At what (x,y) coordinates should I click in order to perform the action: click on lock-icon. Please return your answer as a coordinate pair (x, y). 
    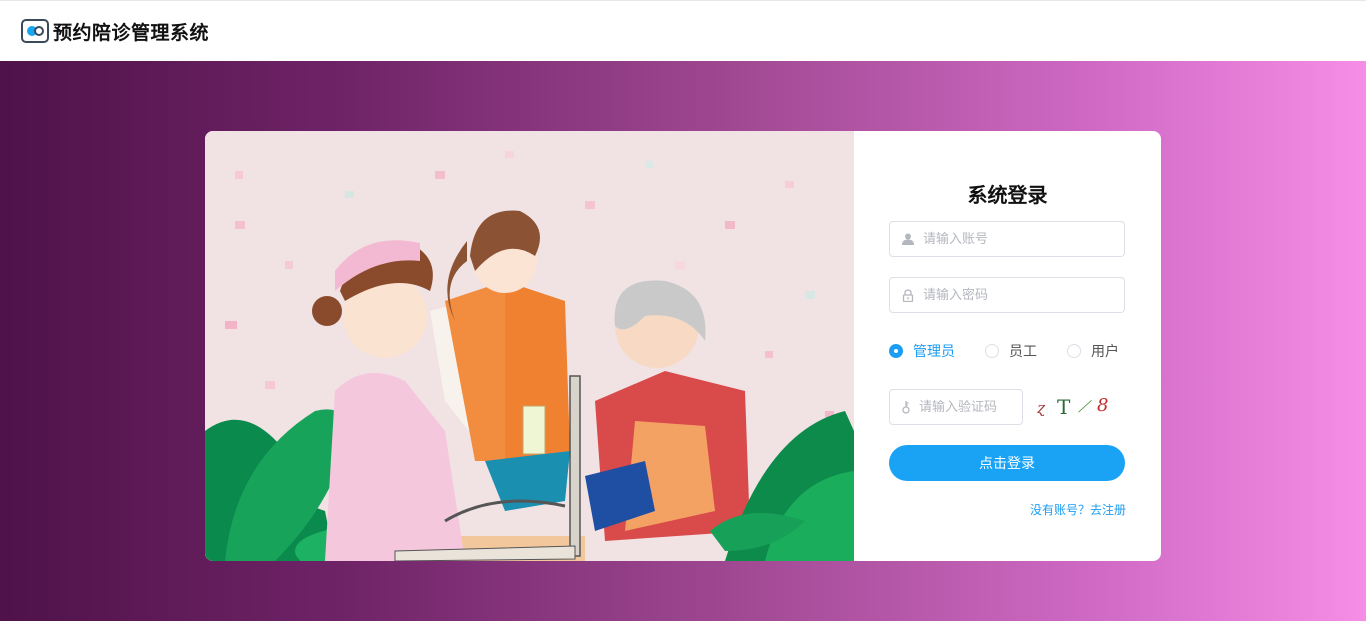
    Looking at the image, I should click on (908, 295).